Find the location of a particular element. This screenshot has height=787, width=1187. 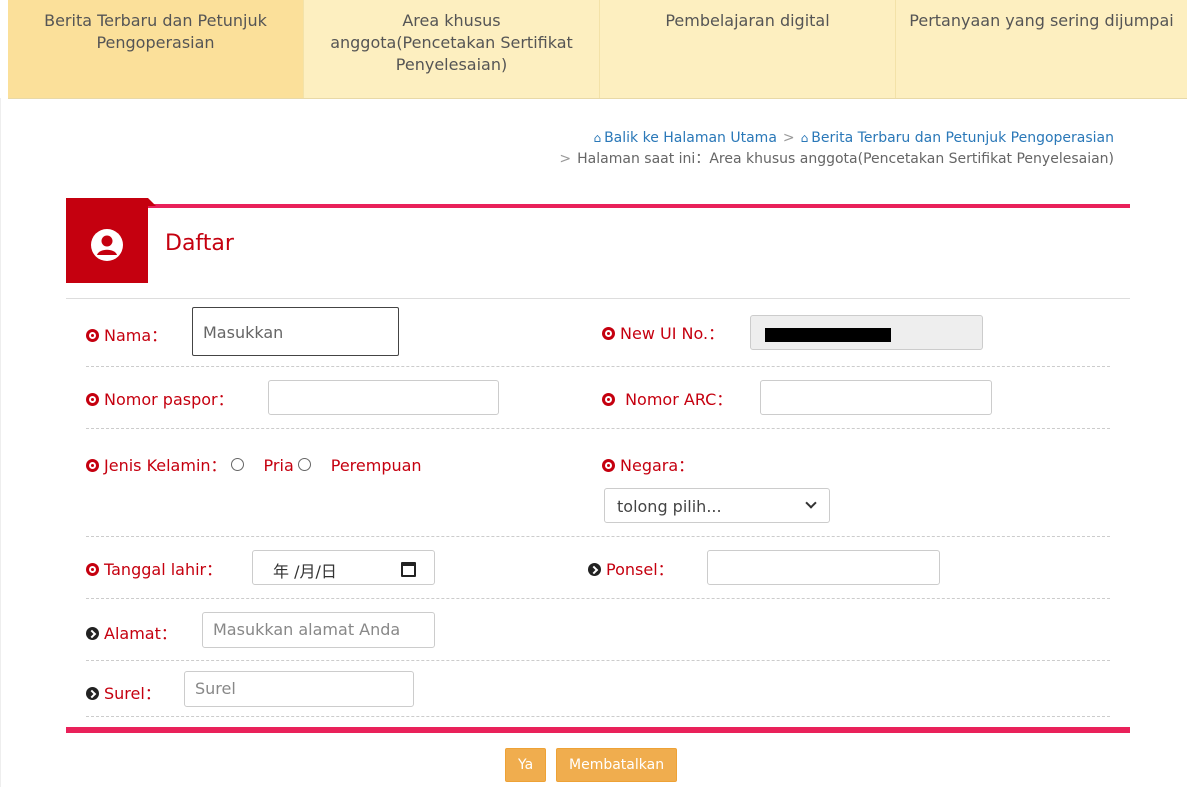

surel-input: Surel is located at coordinates (299, 689).